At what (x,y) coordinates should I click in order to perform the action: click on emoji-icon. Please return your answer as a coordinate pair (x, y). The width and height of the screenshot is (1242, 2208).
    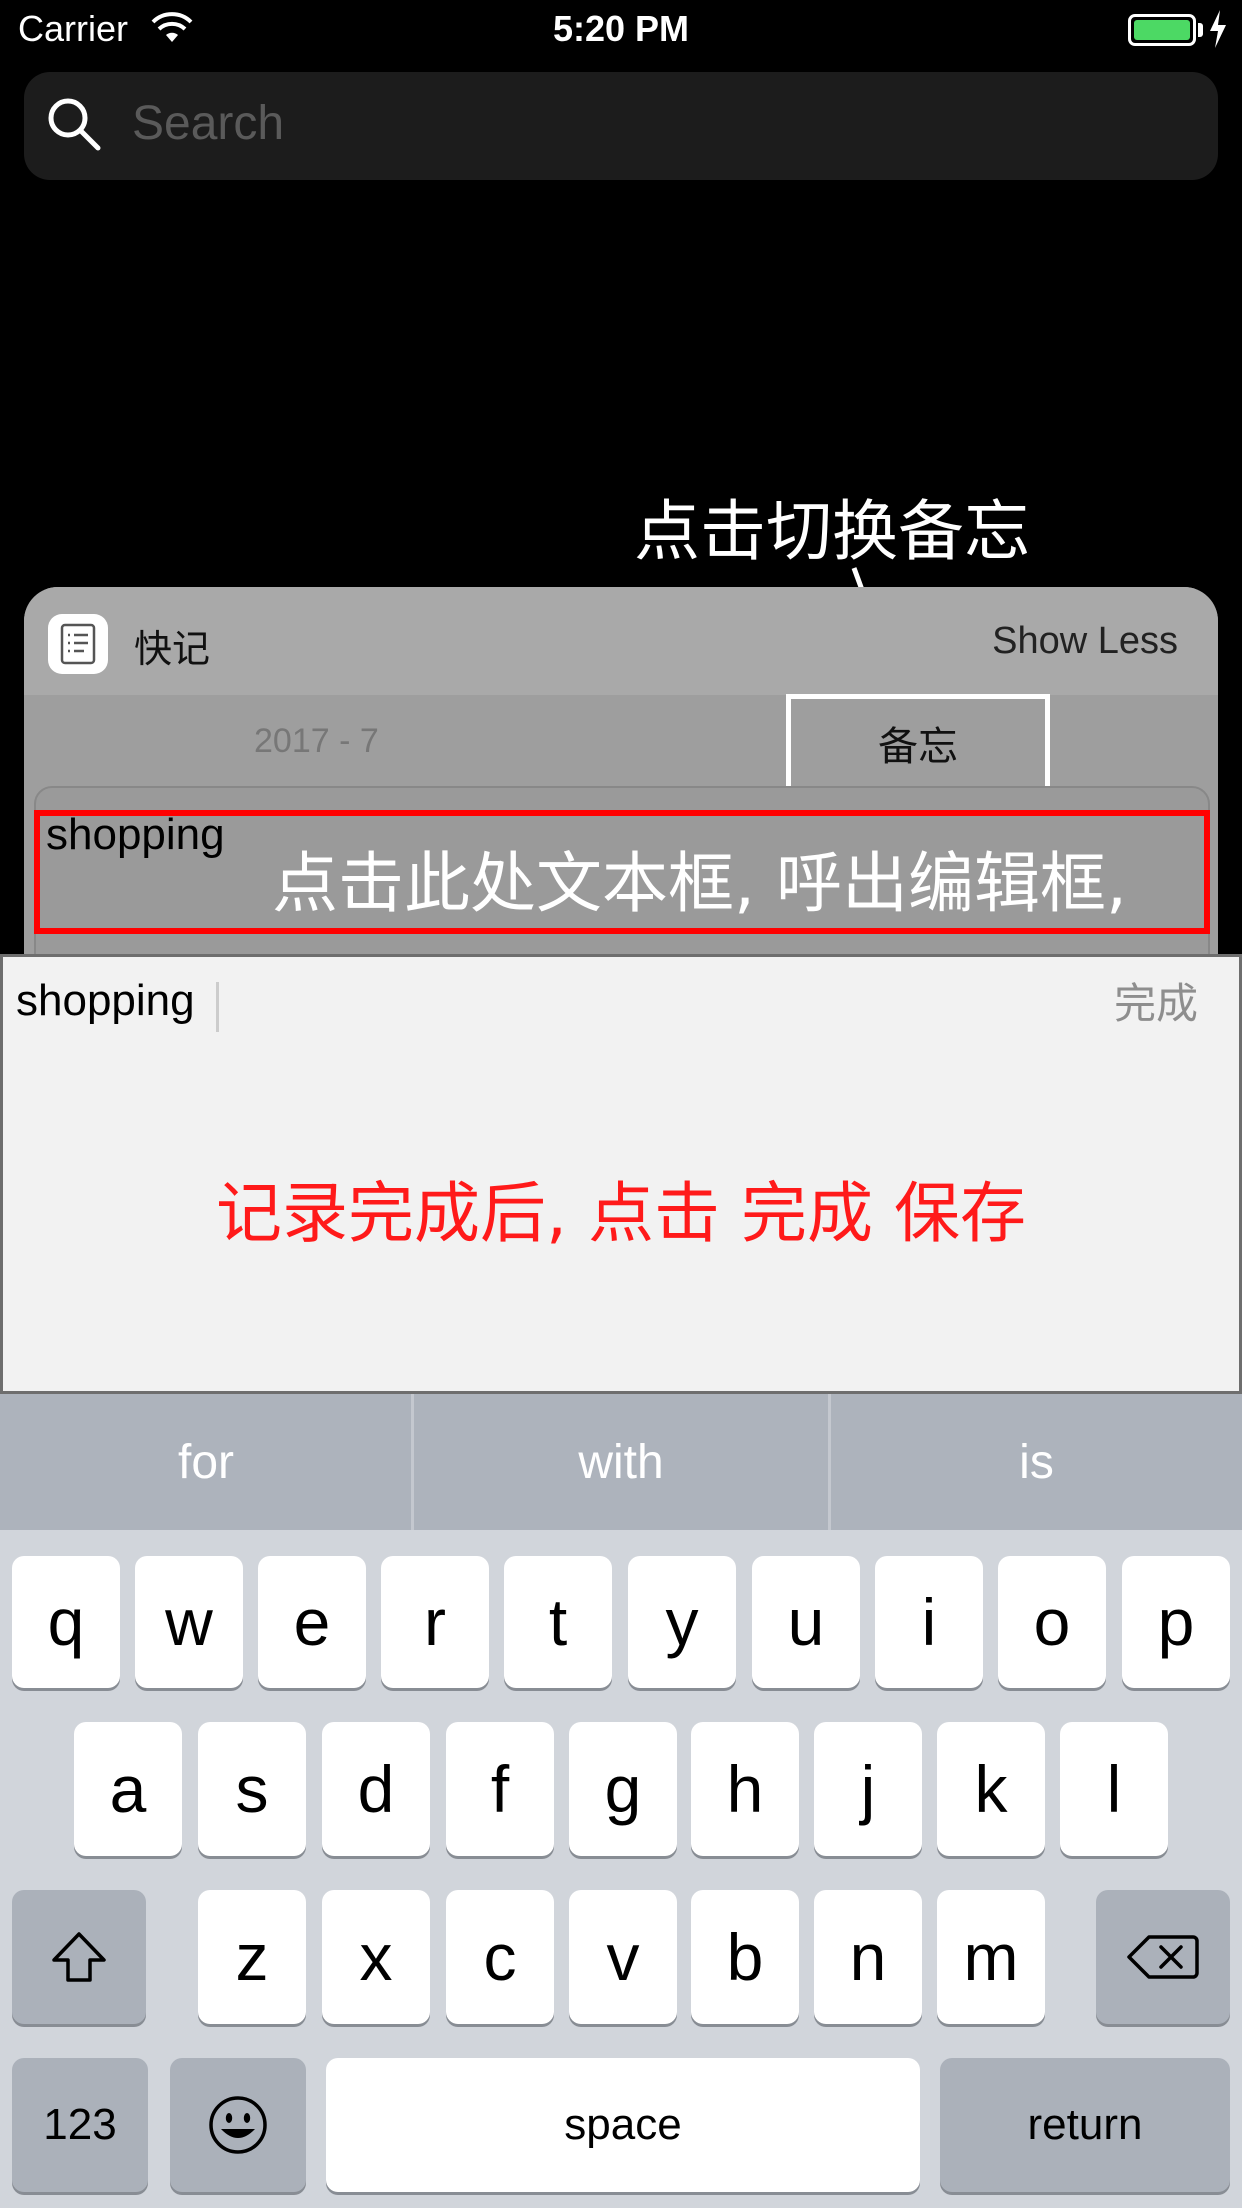
    Looking at the image, I should click on (238, 2125).